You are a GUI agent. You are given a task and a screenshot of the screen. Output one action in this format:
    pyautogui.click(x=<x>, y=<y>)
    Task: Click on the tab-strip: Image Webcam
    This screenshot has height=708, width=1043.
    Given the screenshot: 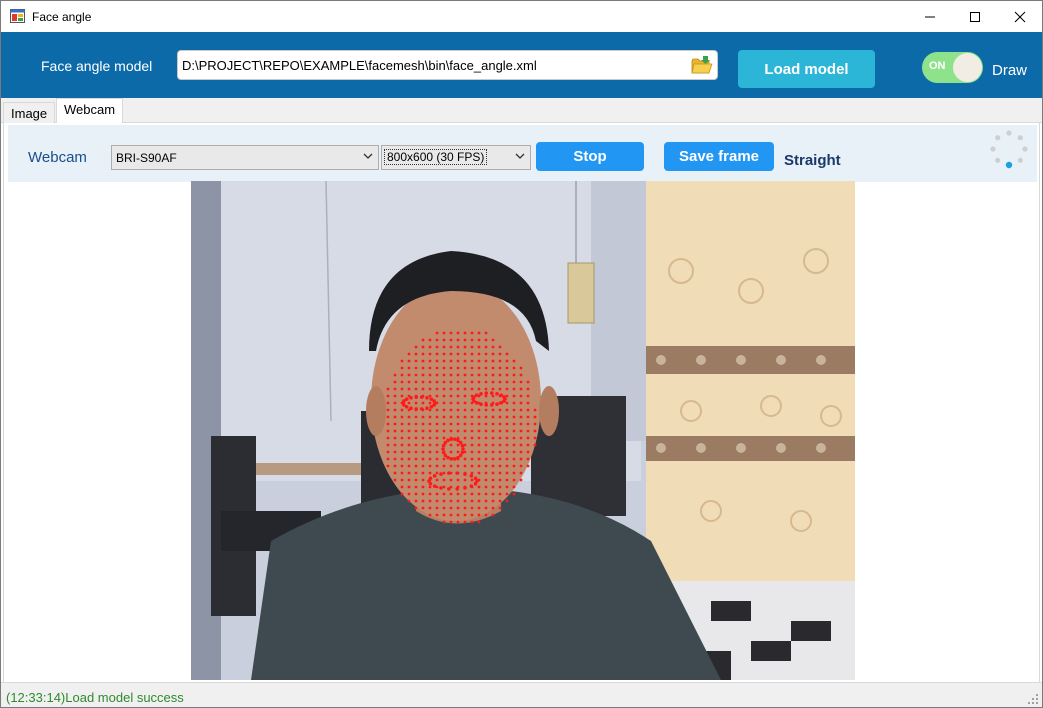 What is the action you would take?
    pyautogui.click(x=521, y=110)
    